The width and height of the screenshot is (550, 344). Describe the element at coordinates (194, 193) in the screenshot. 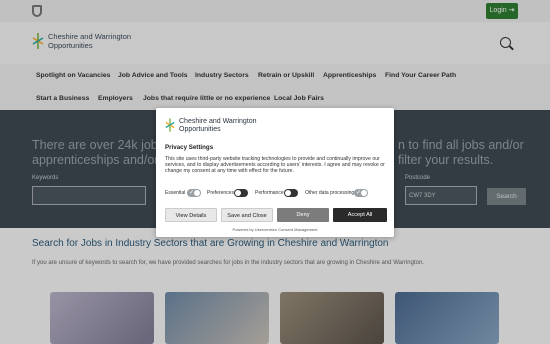

I see `toggle-essential: ✓` at that location.